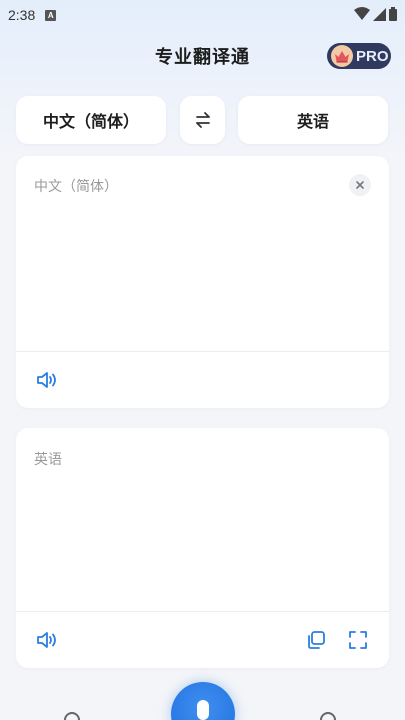  I want to click on language-selector: 中文（简体） 英语, so click(202, 120).